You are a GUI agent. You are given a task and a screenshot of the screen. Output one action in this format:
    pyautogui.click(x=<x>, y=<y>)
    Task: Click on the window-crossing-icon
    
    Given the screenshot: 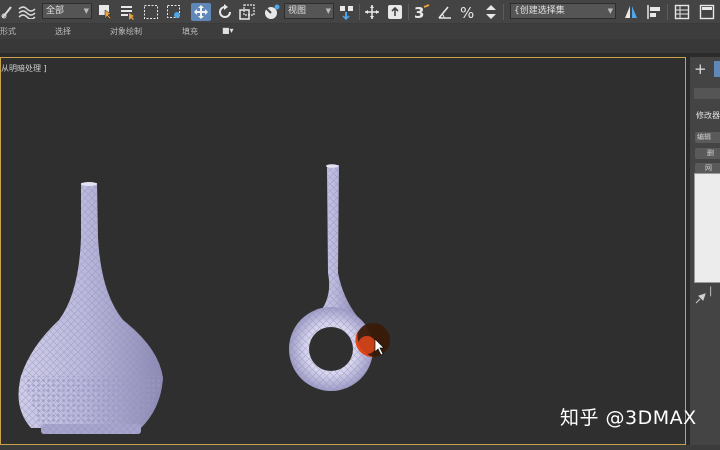 What is the action you would take?
    pyautogui.click(x=174, y=12)
    